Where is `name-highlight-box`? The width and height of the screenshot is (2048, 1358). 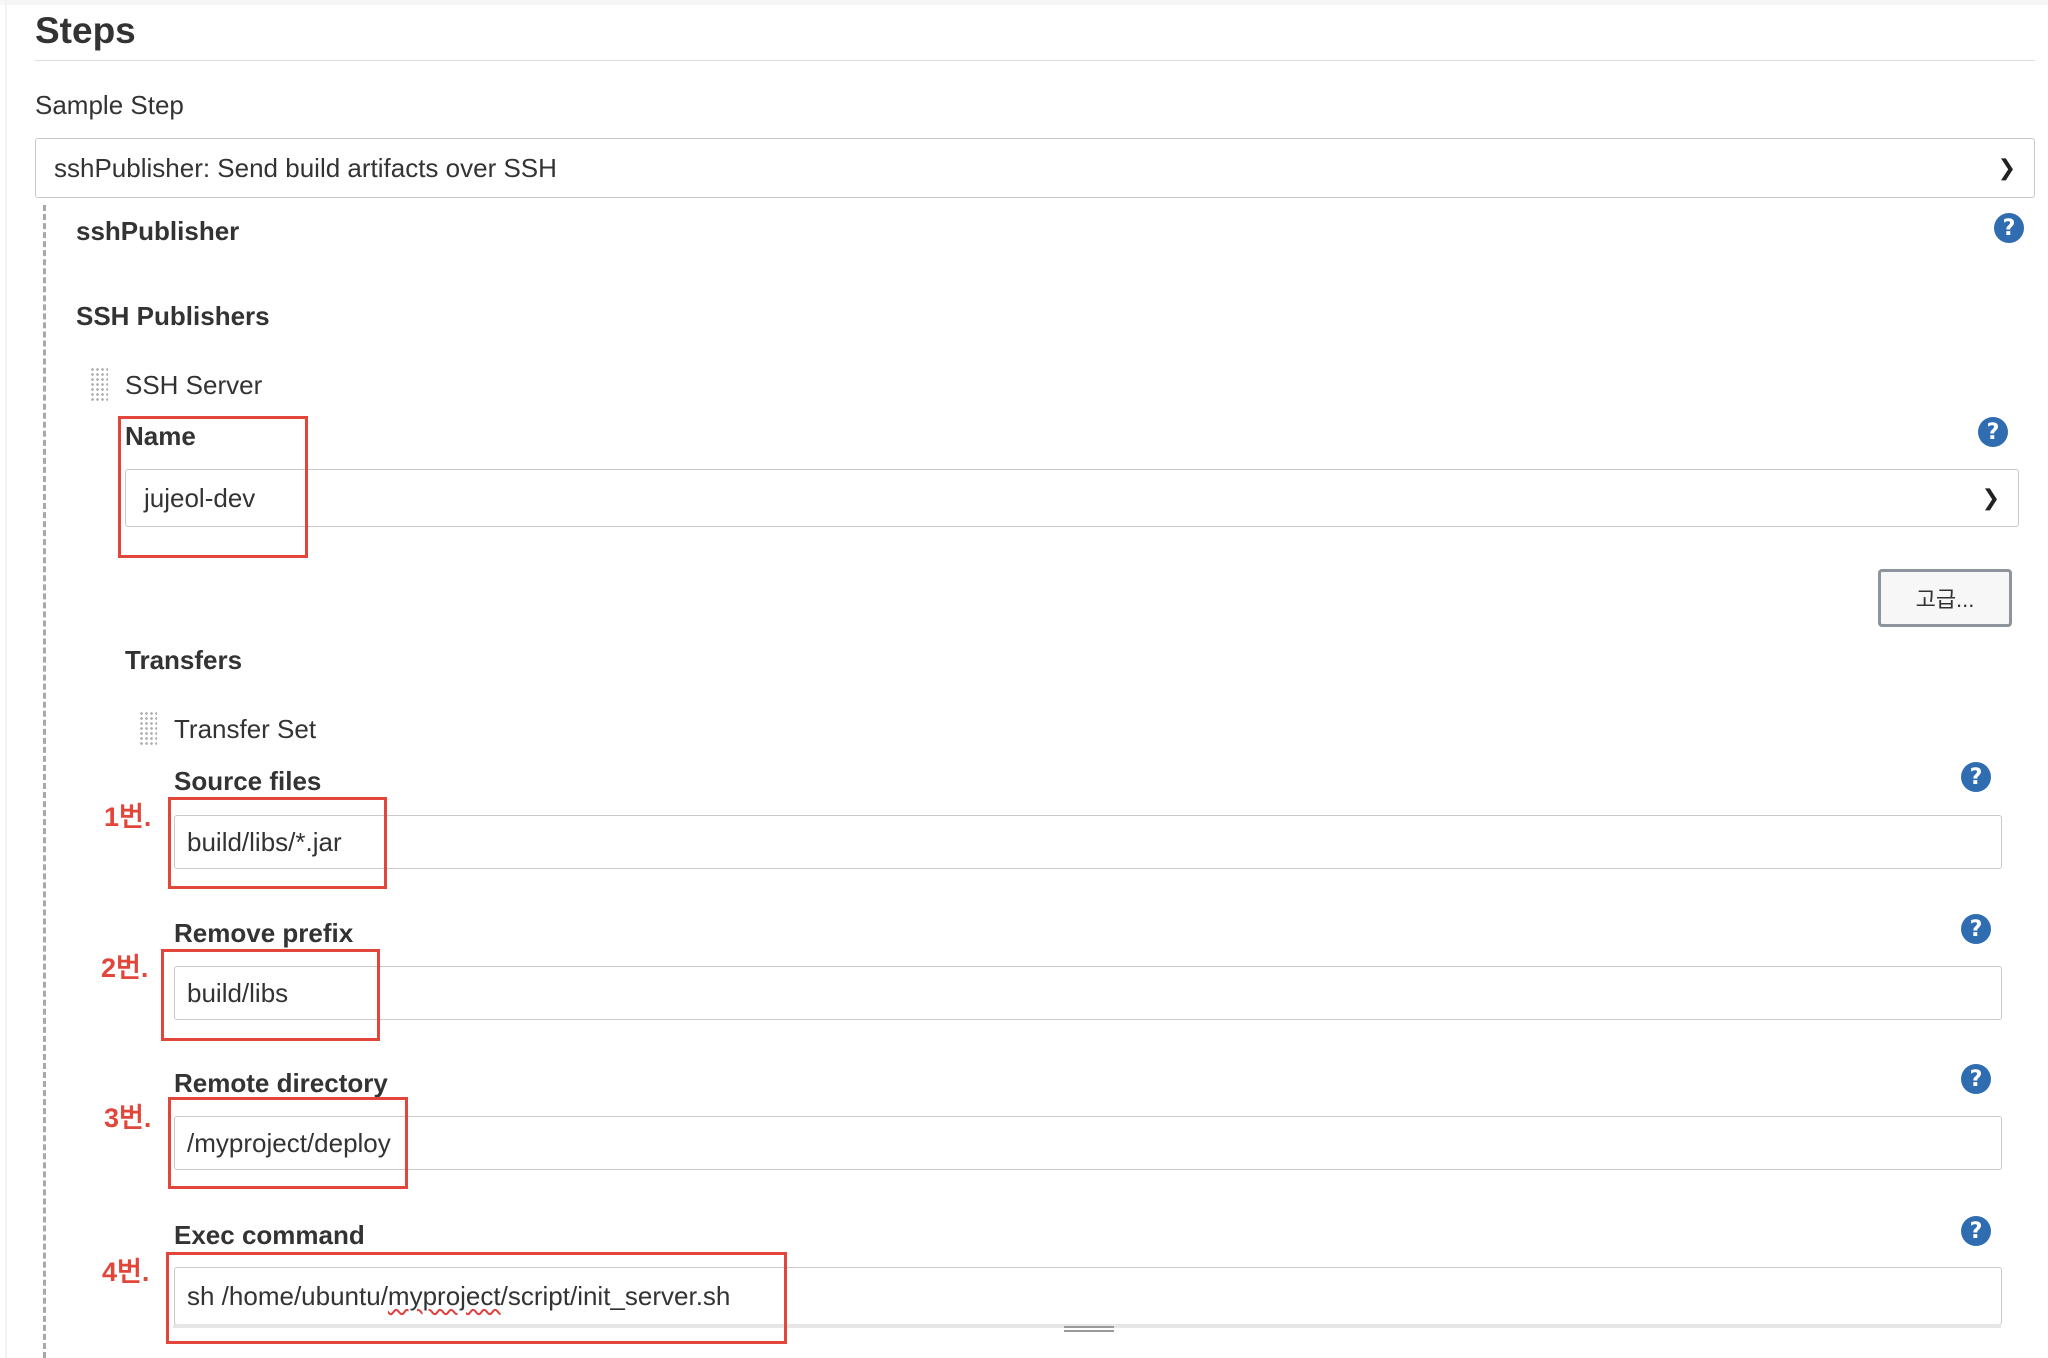 name-highlight-box is located at coordinates (213, 487).